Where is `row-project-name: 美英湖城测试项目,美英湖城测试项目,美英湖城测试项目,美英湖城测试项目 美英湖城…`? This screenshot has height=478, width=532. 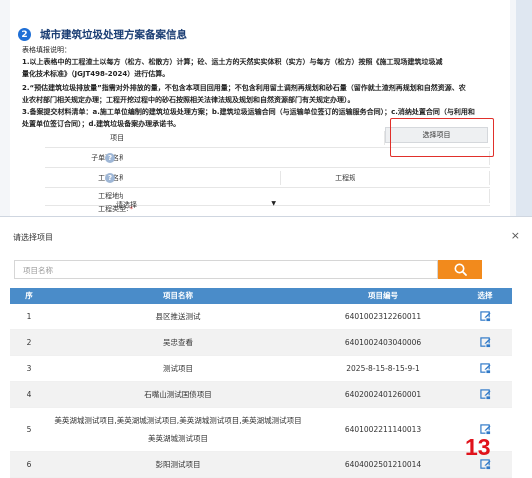
row-project-name: 美英湖城测试项目,美英湖城测试项目,美英湖城测试项目,美英湖城测试项目 美英湖城… is located at coordinates (178, 429).